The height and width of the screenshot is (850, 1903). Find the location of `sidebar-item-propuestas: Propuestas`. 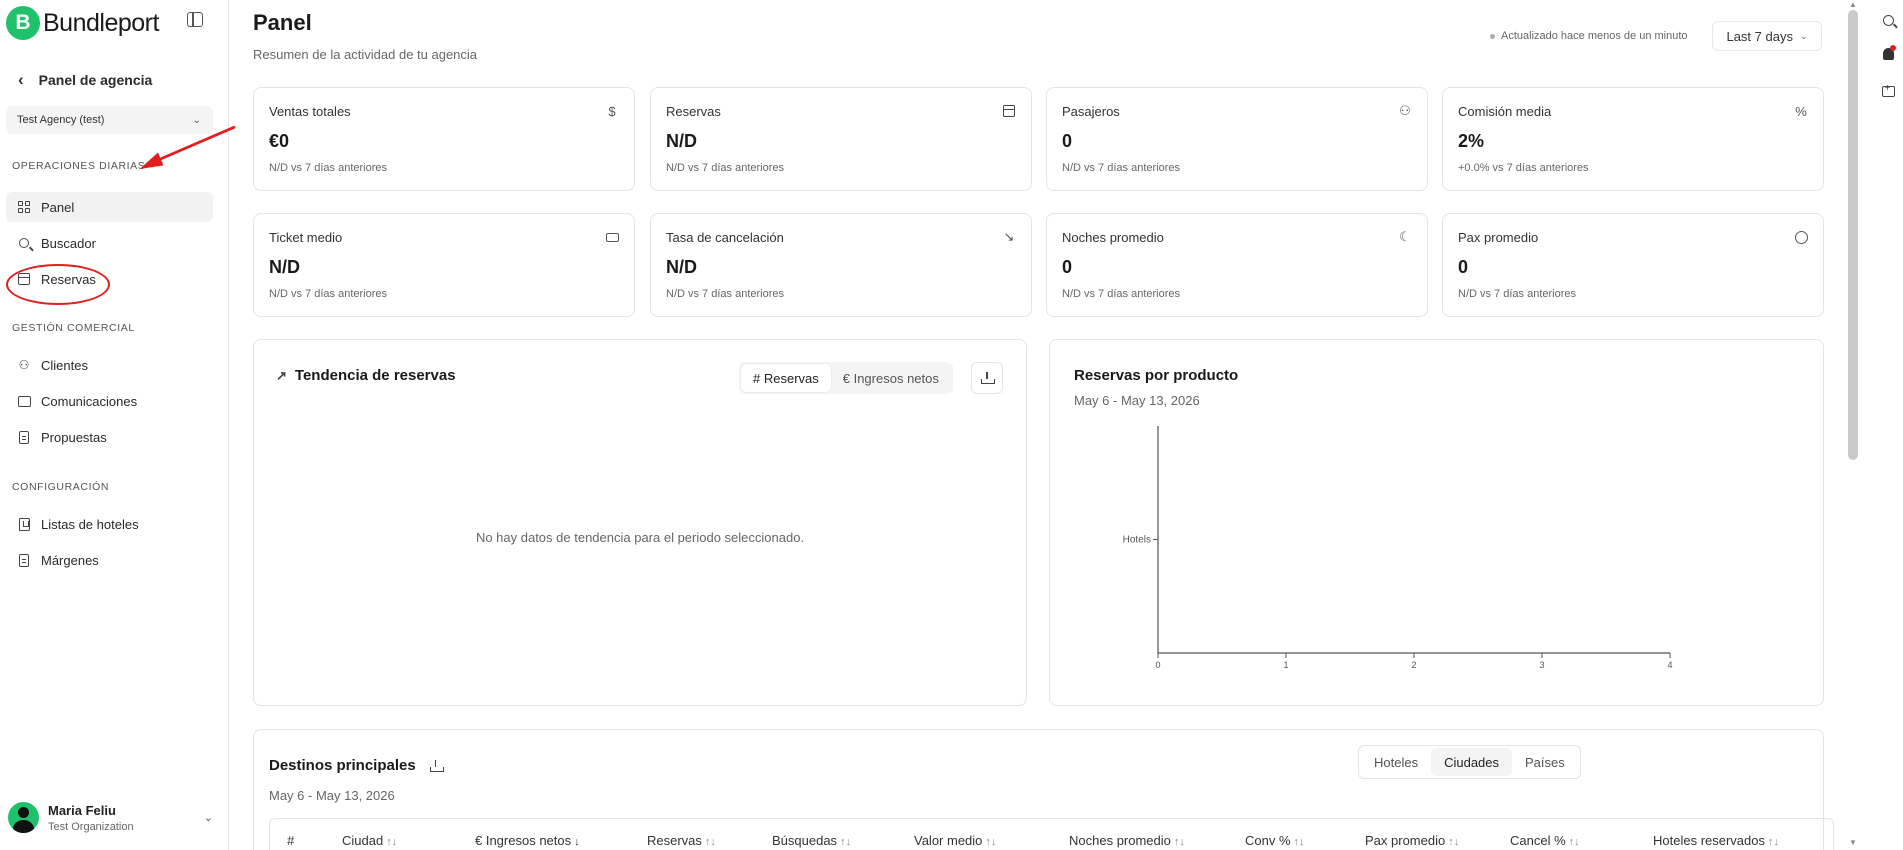

sidebar-item-propuestas: Propuestas is located at coordinates (109, 437).